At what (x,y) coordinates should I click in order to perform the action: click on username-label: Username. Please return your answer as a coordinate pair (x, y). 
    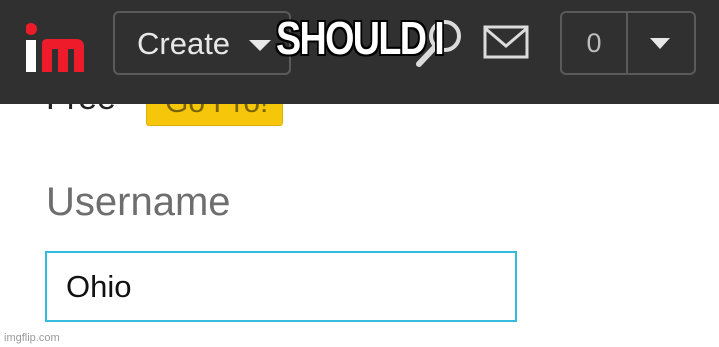
    Looking at the image, I should click on (138, 202).